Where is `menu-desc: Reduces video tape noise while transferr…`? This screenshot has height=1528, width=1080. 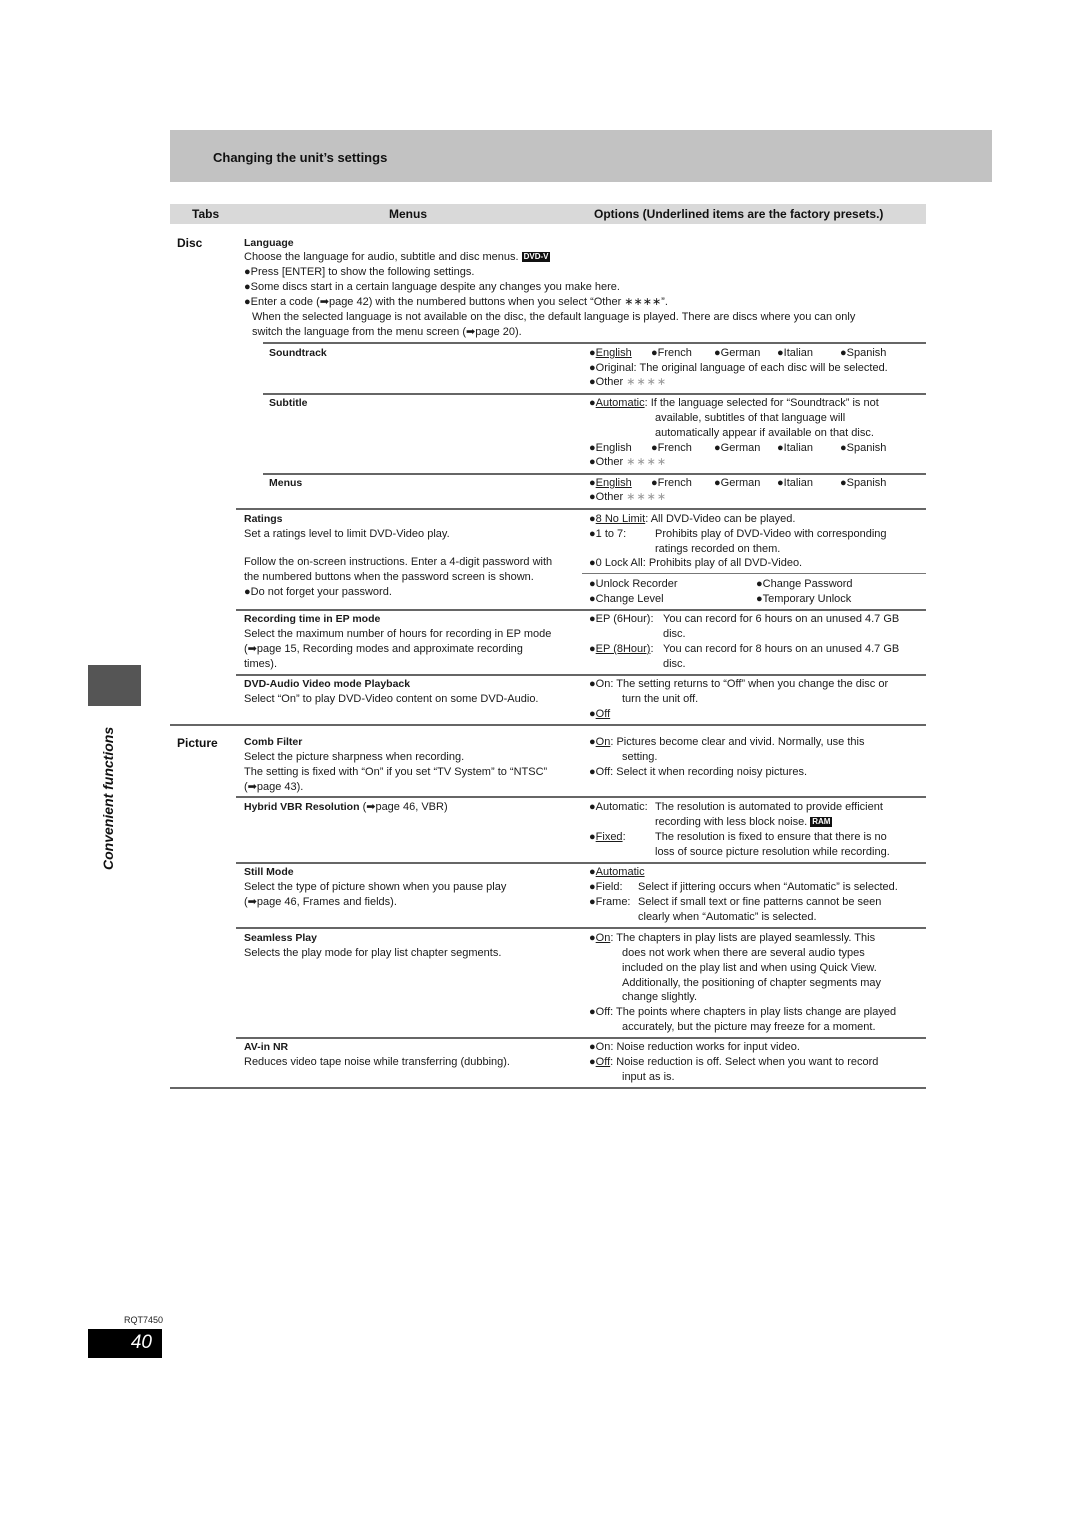 menu-desc: Reduces video tape noise while transferr… is located at coordinates (377, 1062).